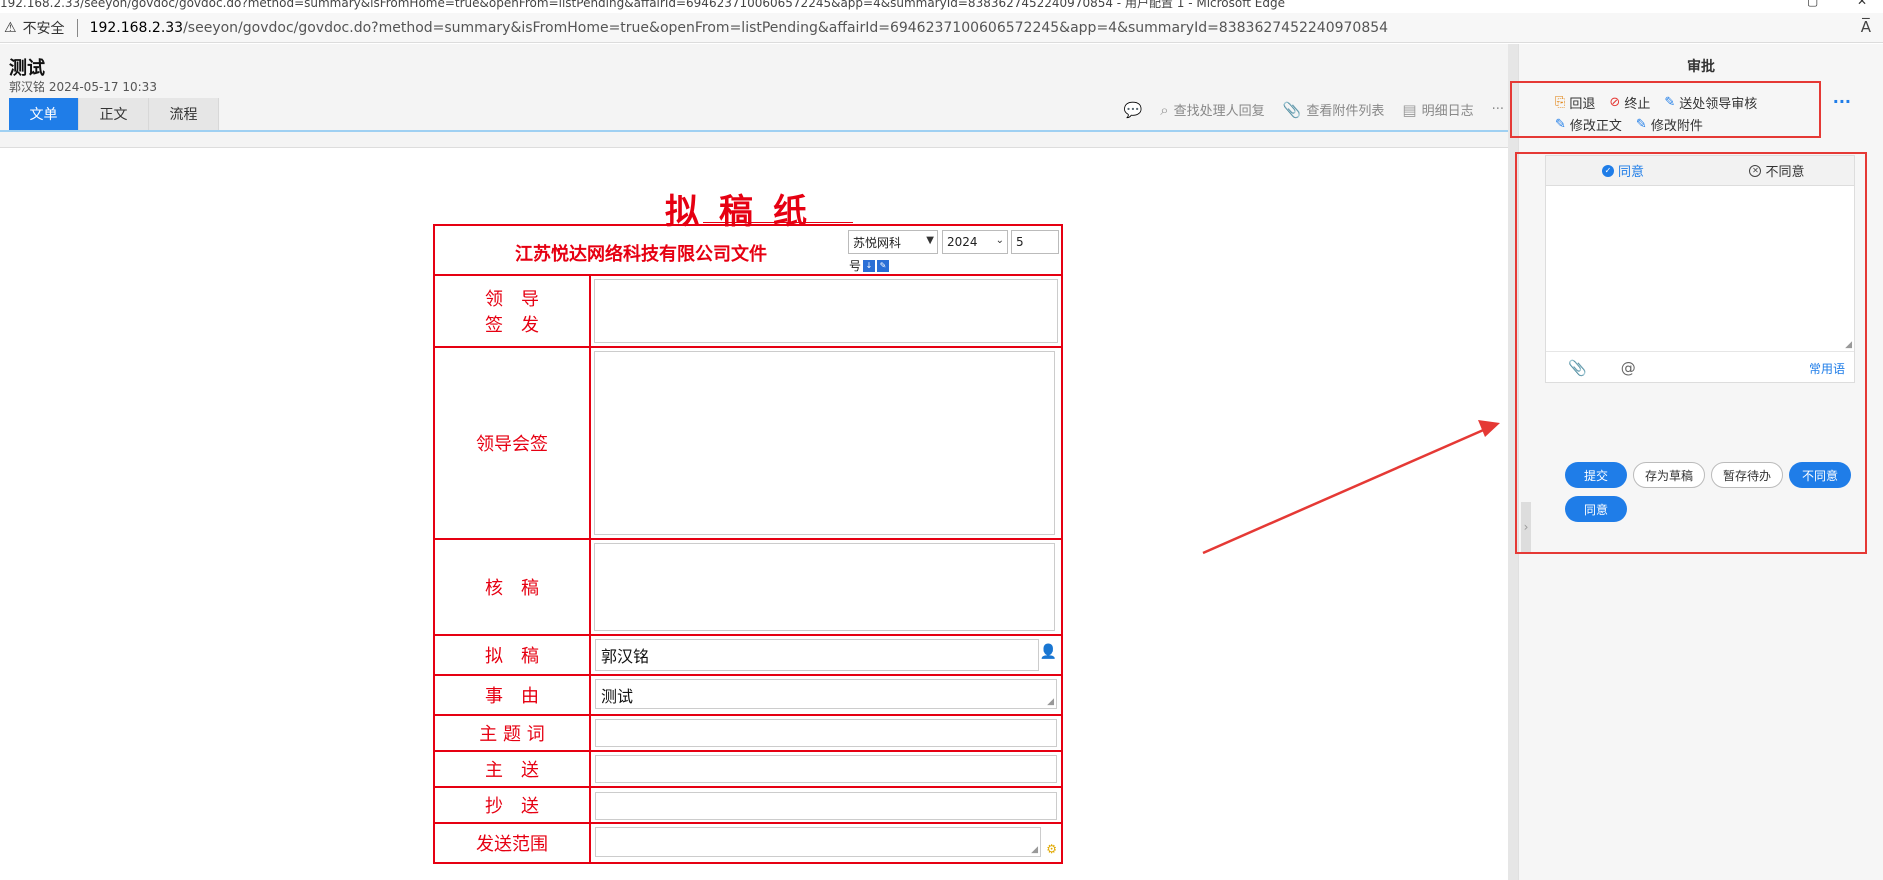 The width and height of the screenshot is (1883, 880). I want to click on comment-button: 💬, so click(1133, 110).